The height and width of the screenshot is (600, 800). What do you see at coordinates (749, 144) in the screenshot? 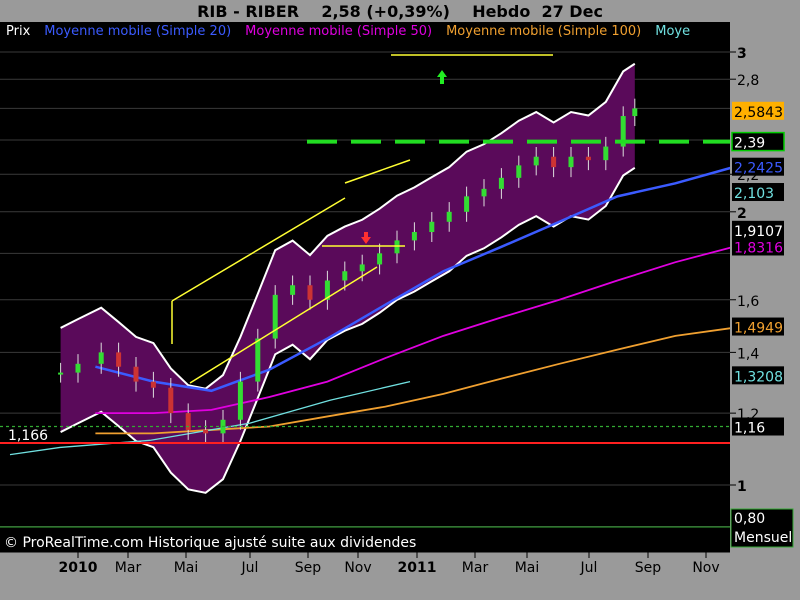
I see `price-label: 2,39` at bounding box center [749, 144].